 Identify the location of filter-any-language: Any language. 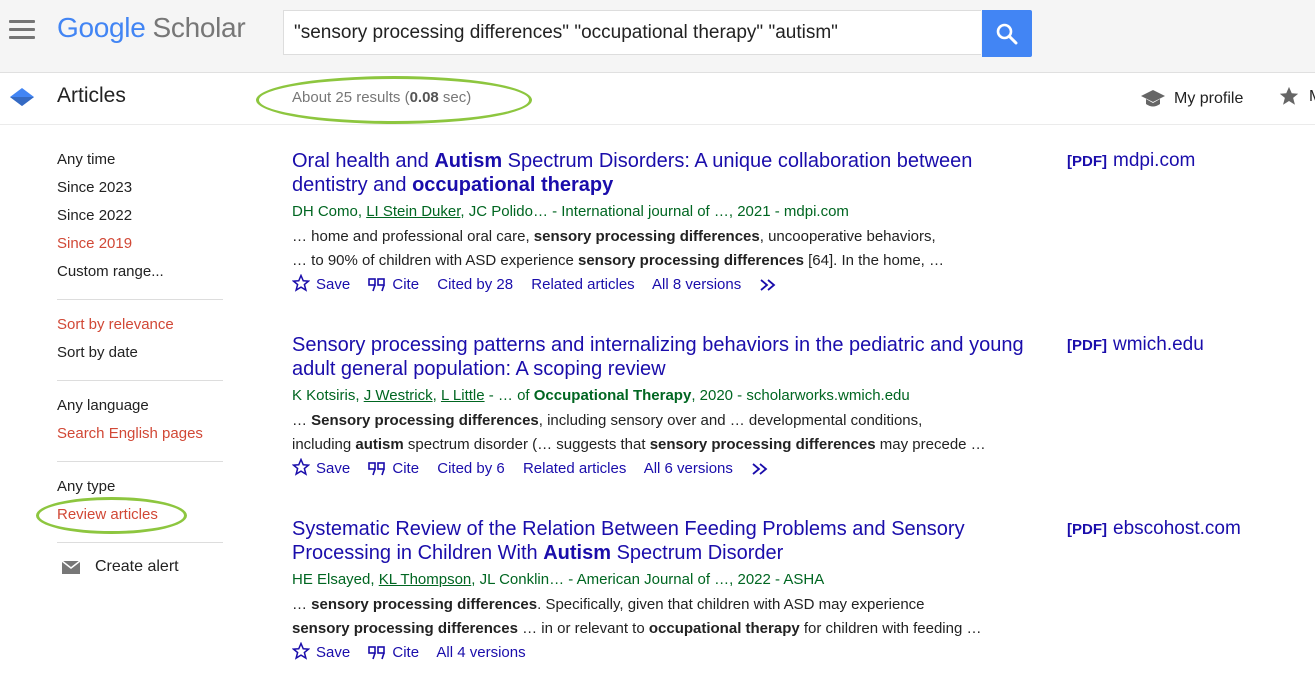
(140, 408).